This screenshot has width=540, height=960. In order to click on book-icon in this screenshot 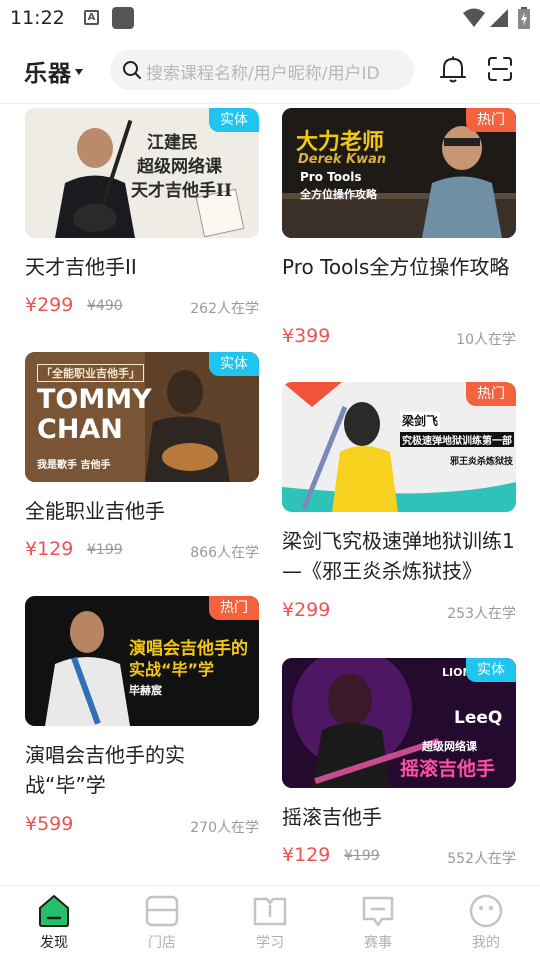, I will do `click(270, 911)`.